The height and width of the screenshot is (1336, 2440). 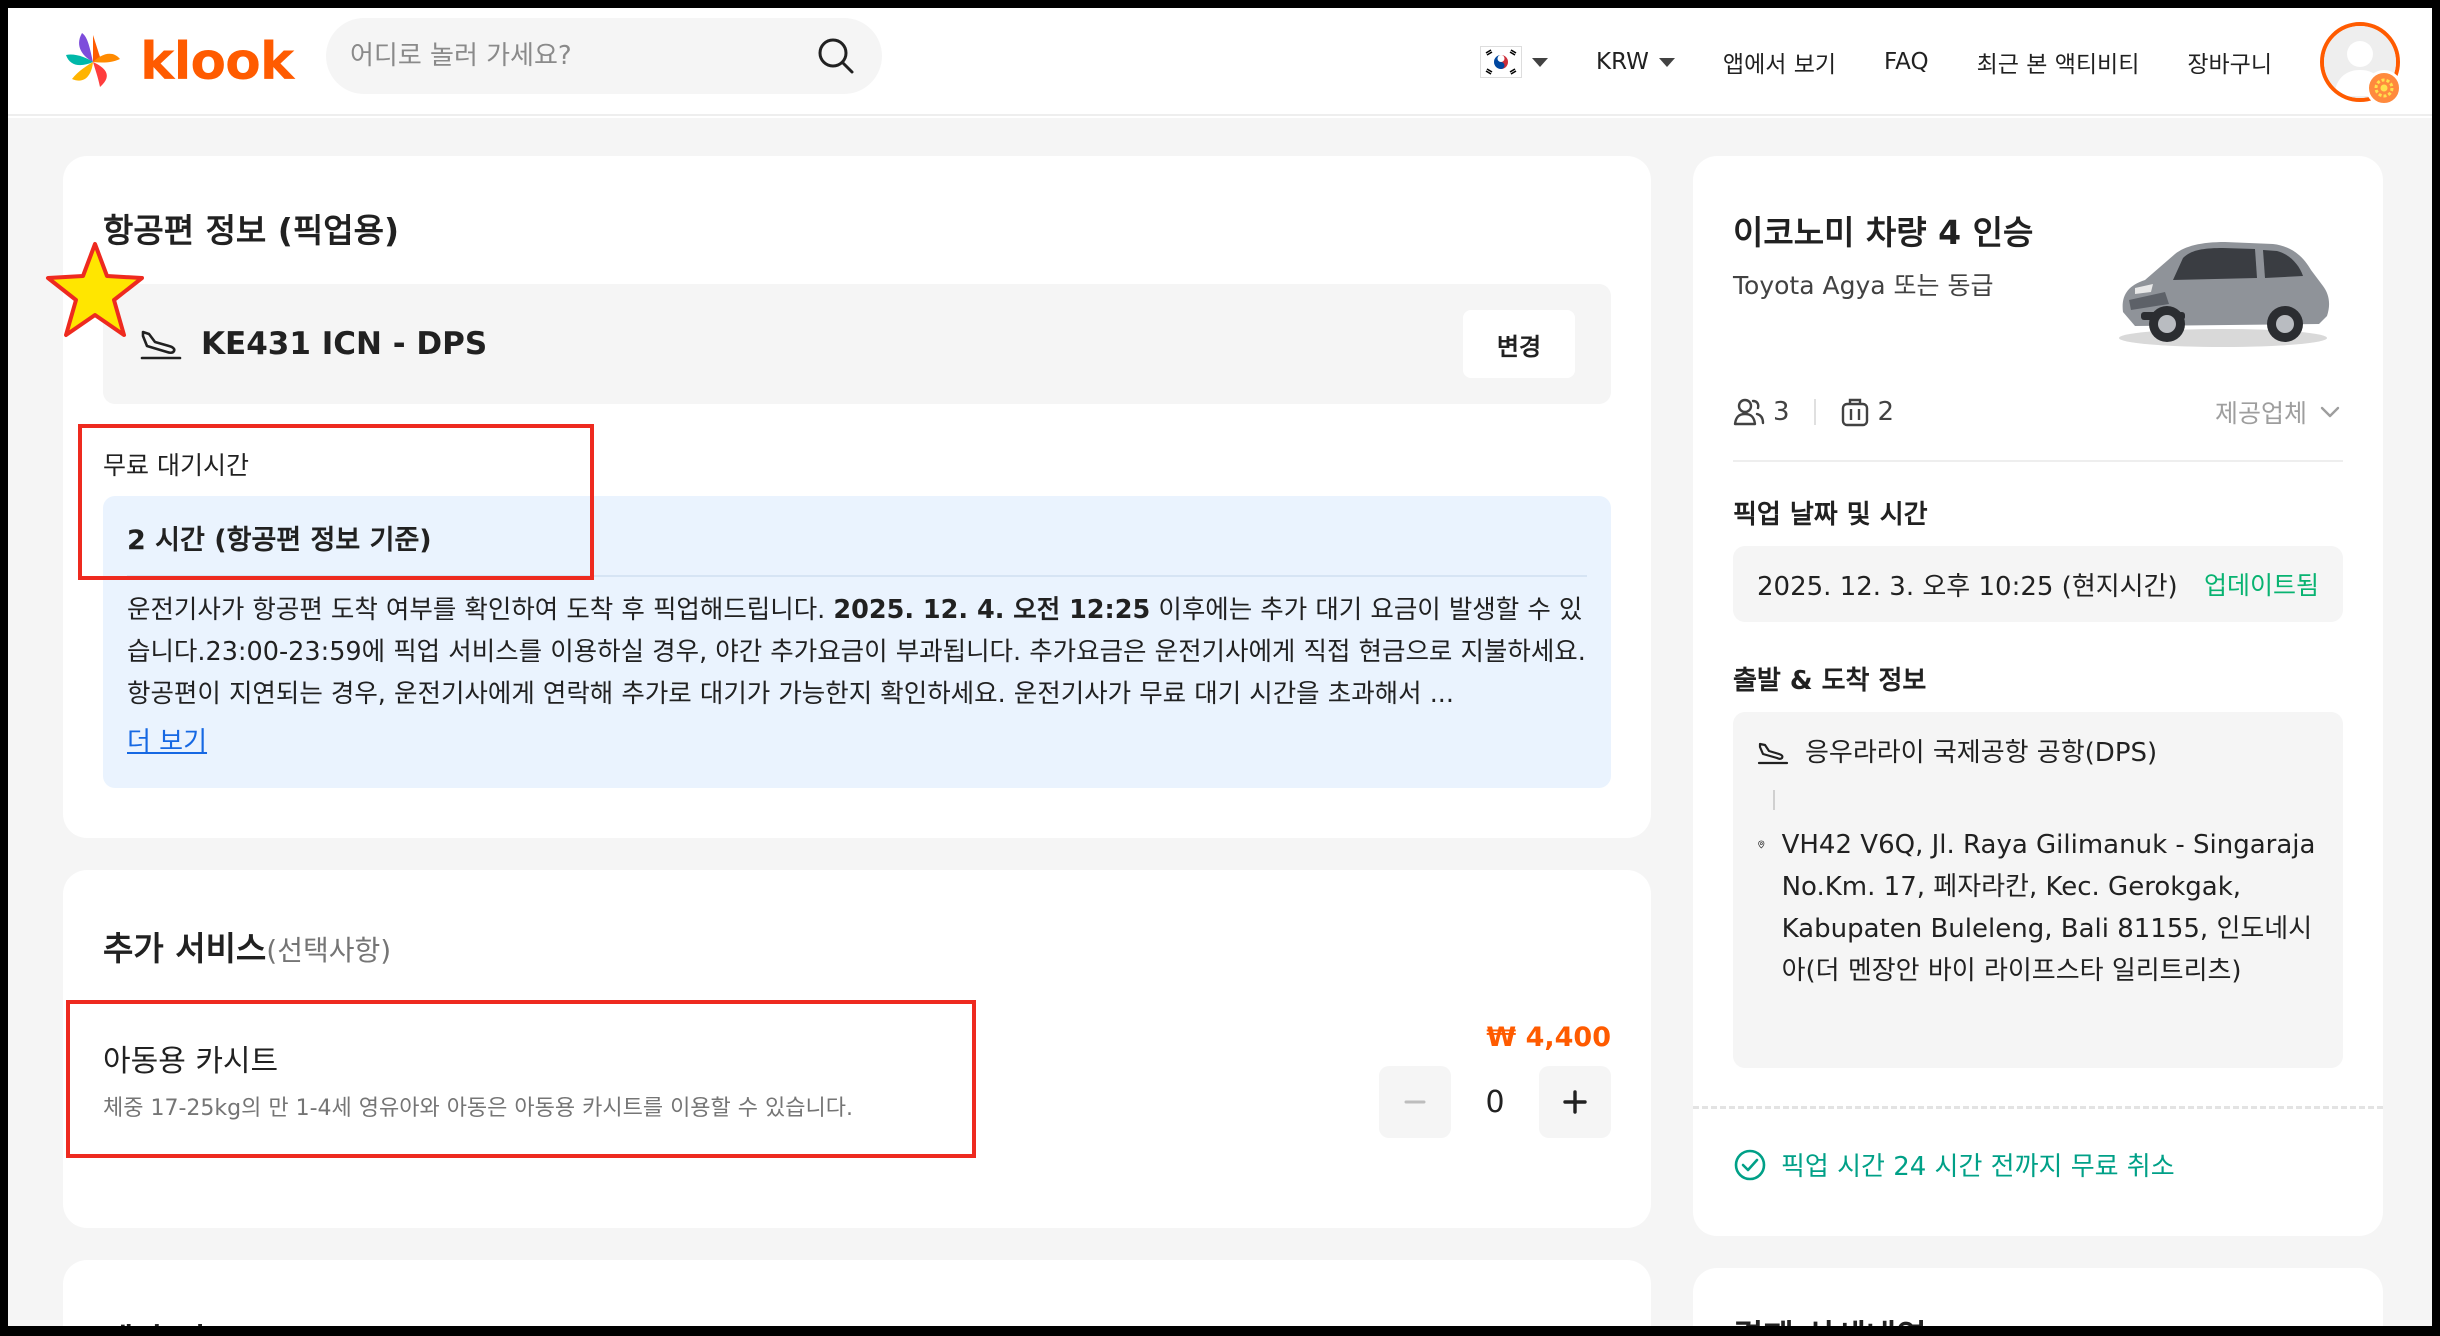 I want to click on pickup-datetime: 2025. 12. 3. 오후 10:25 (현지시간), so click(x=1967, y=586).